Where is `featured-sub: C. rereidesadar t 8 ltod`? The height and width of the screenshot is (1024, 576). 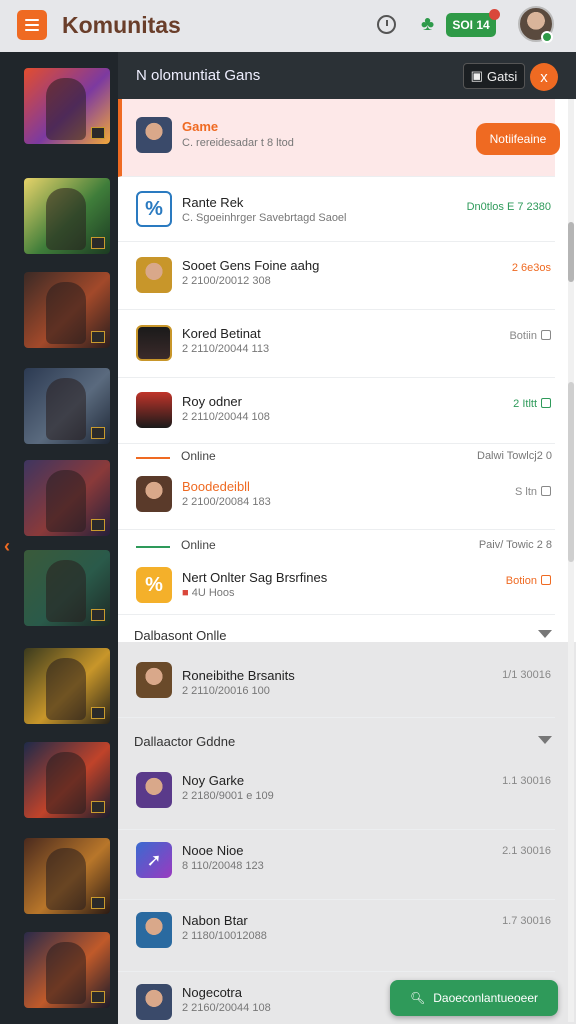 featured-sub: C. rereidesadar t 8 ltod is located at coordinates (238, 143).